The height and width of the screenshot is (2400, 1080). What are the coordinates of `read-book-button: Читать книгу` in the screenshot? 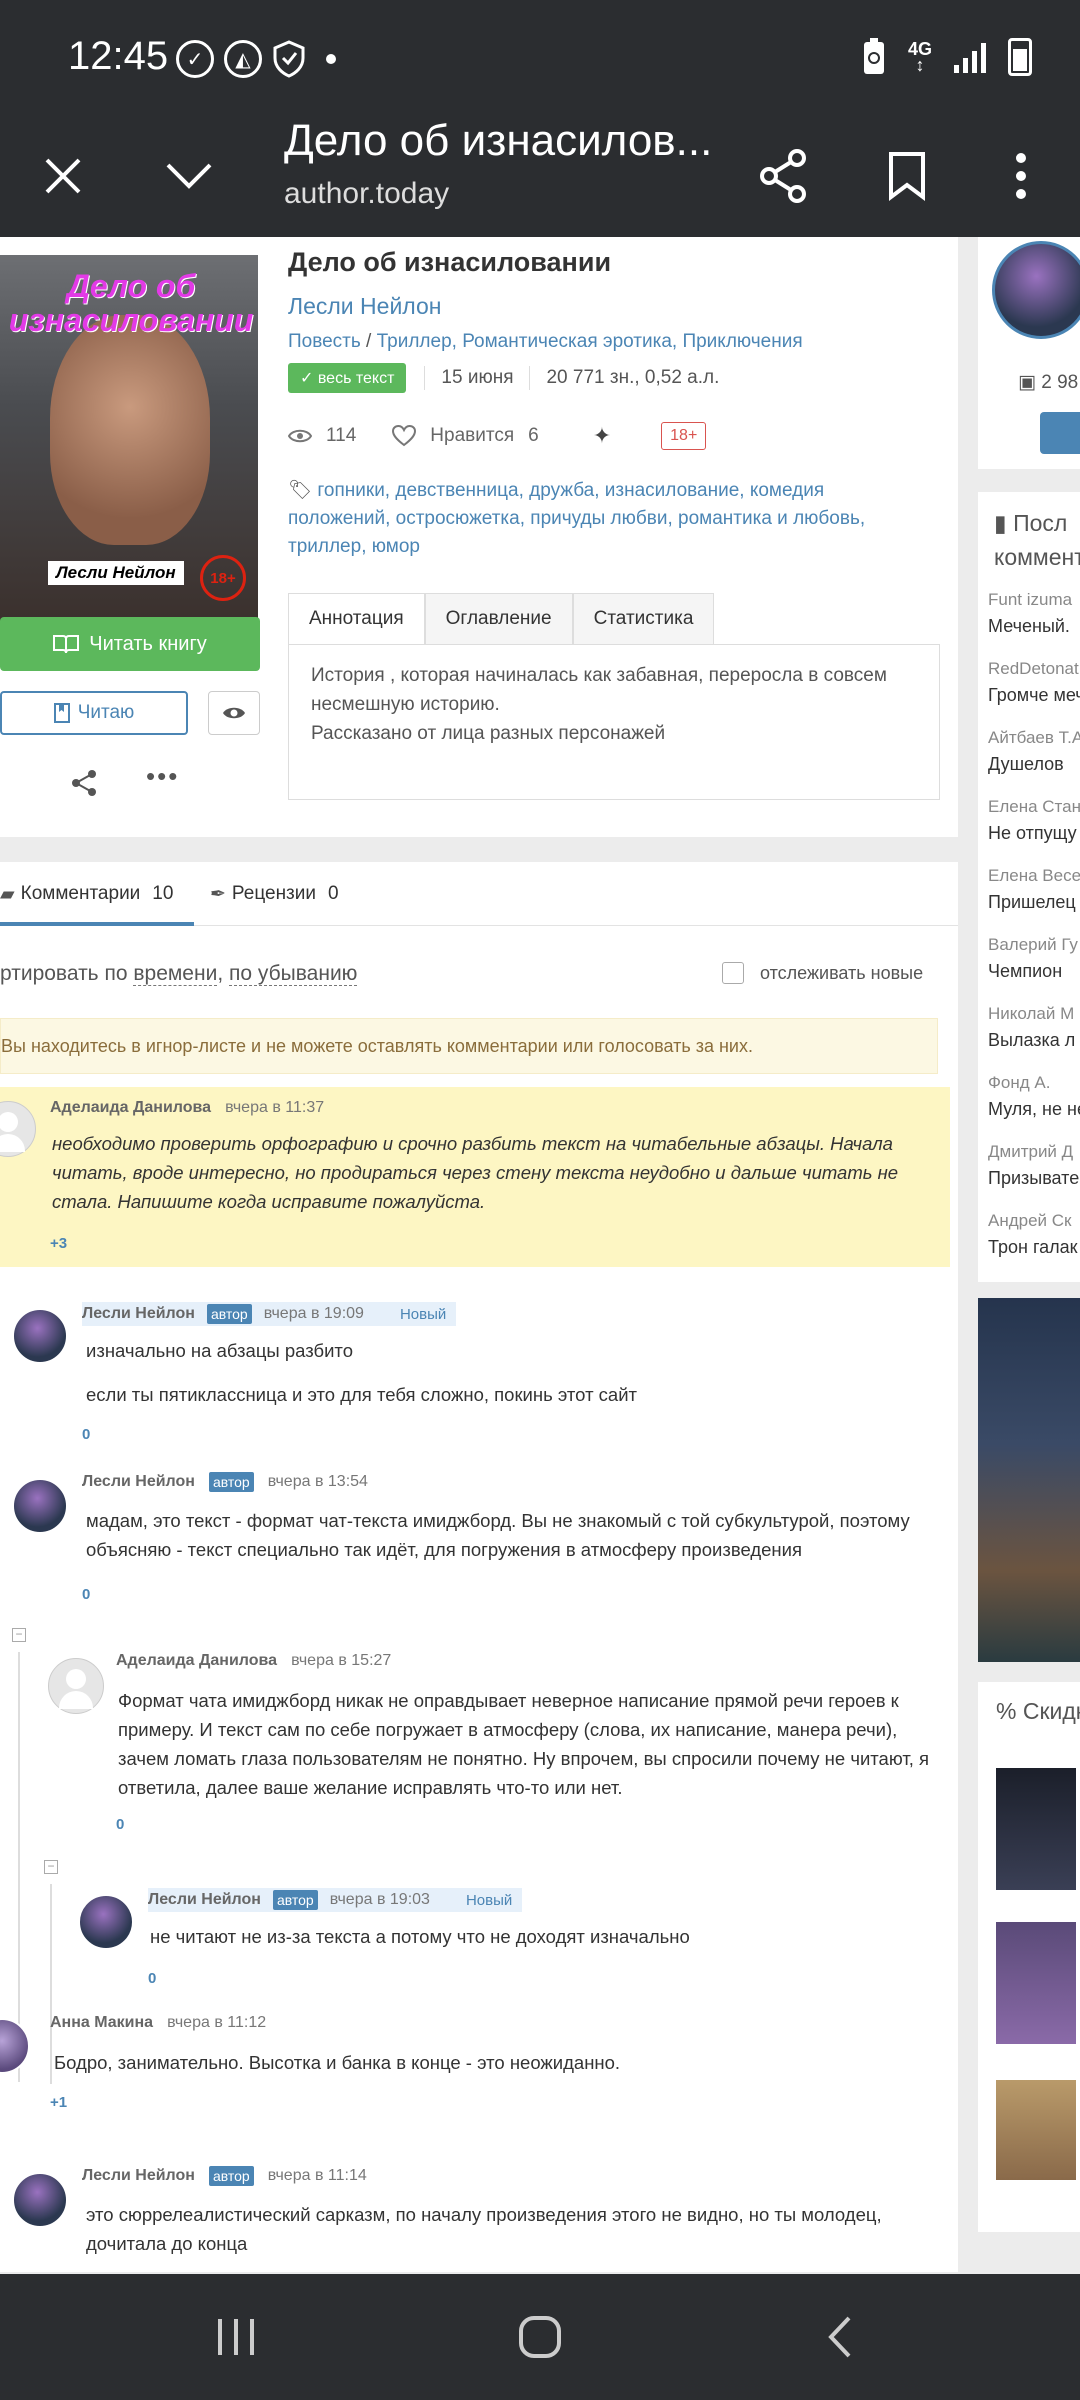 It's located at (130, 644).